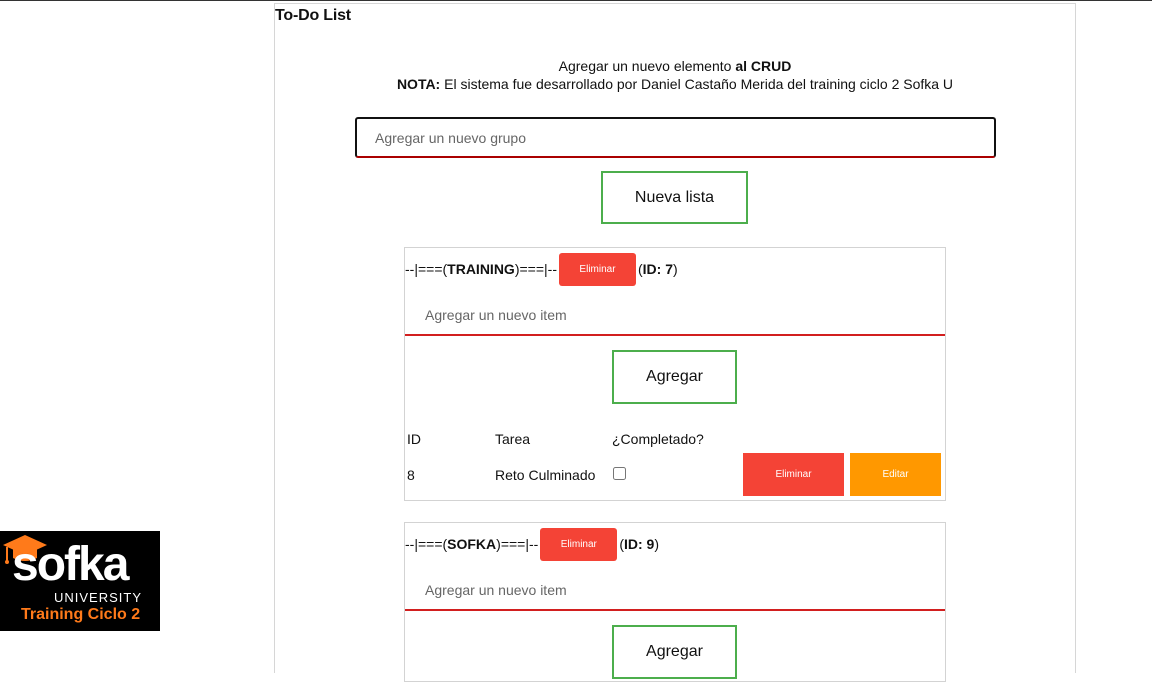 Image resolution: width=1152 pixels, height=682 pixels. Describe the element at coordinates (619, 473) in the screenshot. I see `row-completed-checkbox` at that location.